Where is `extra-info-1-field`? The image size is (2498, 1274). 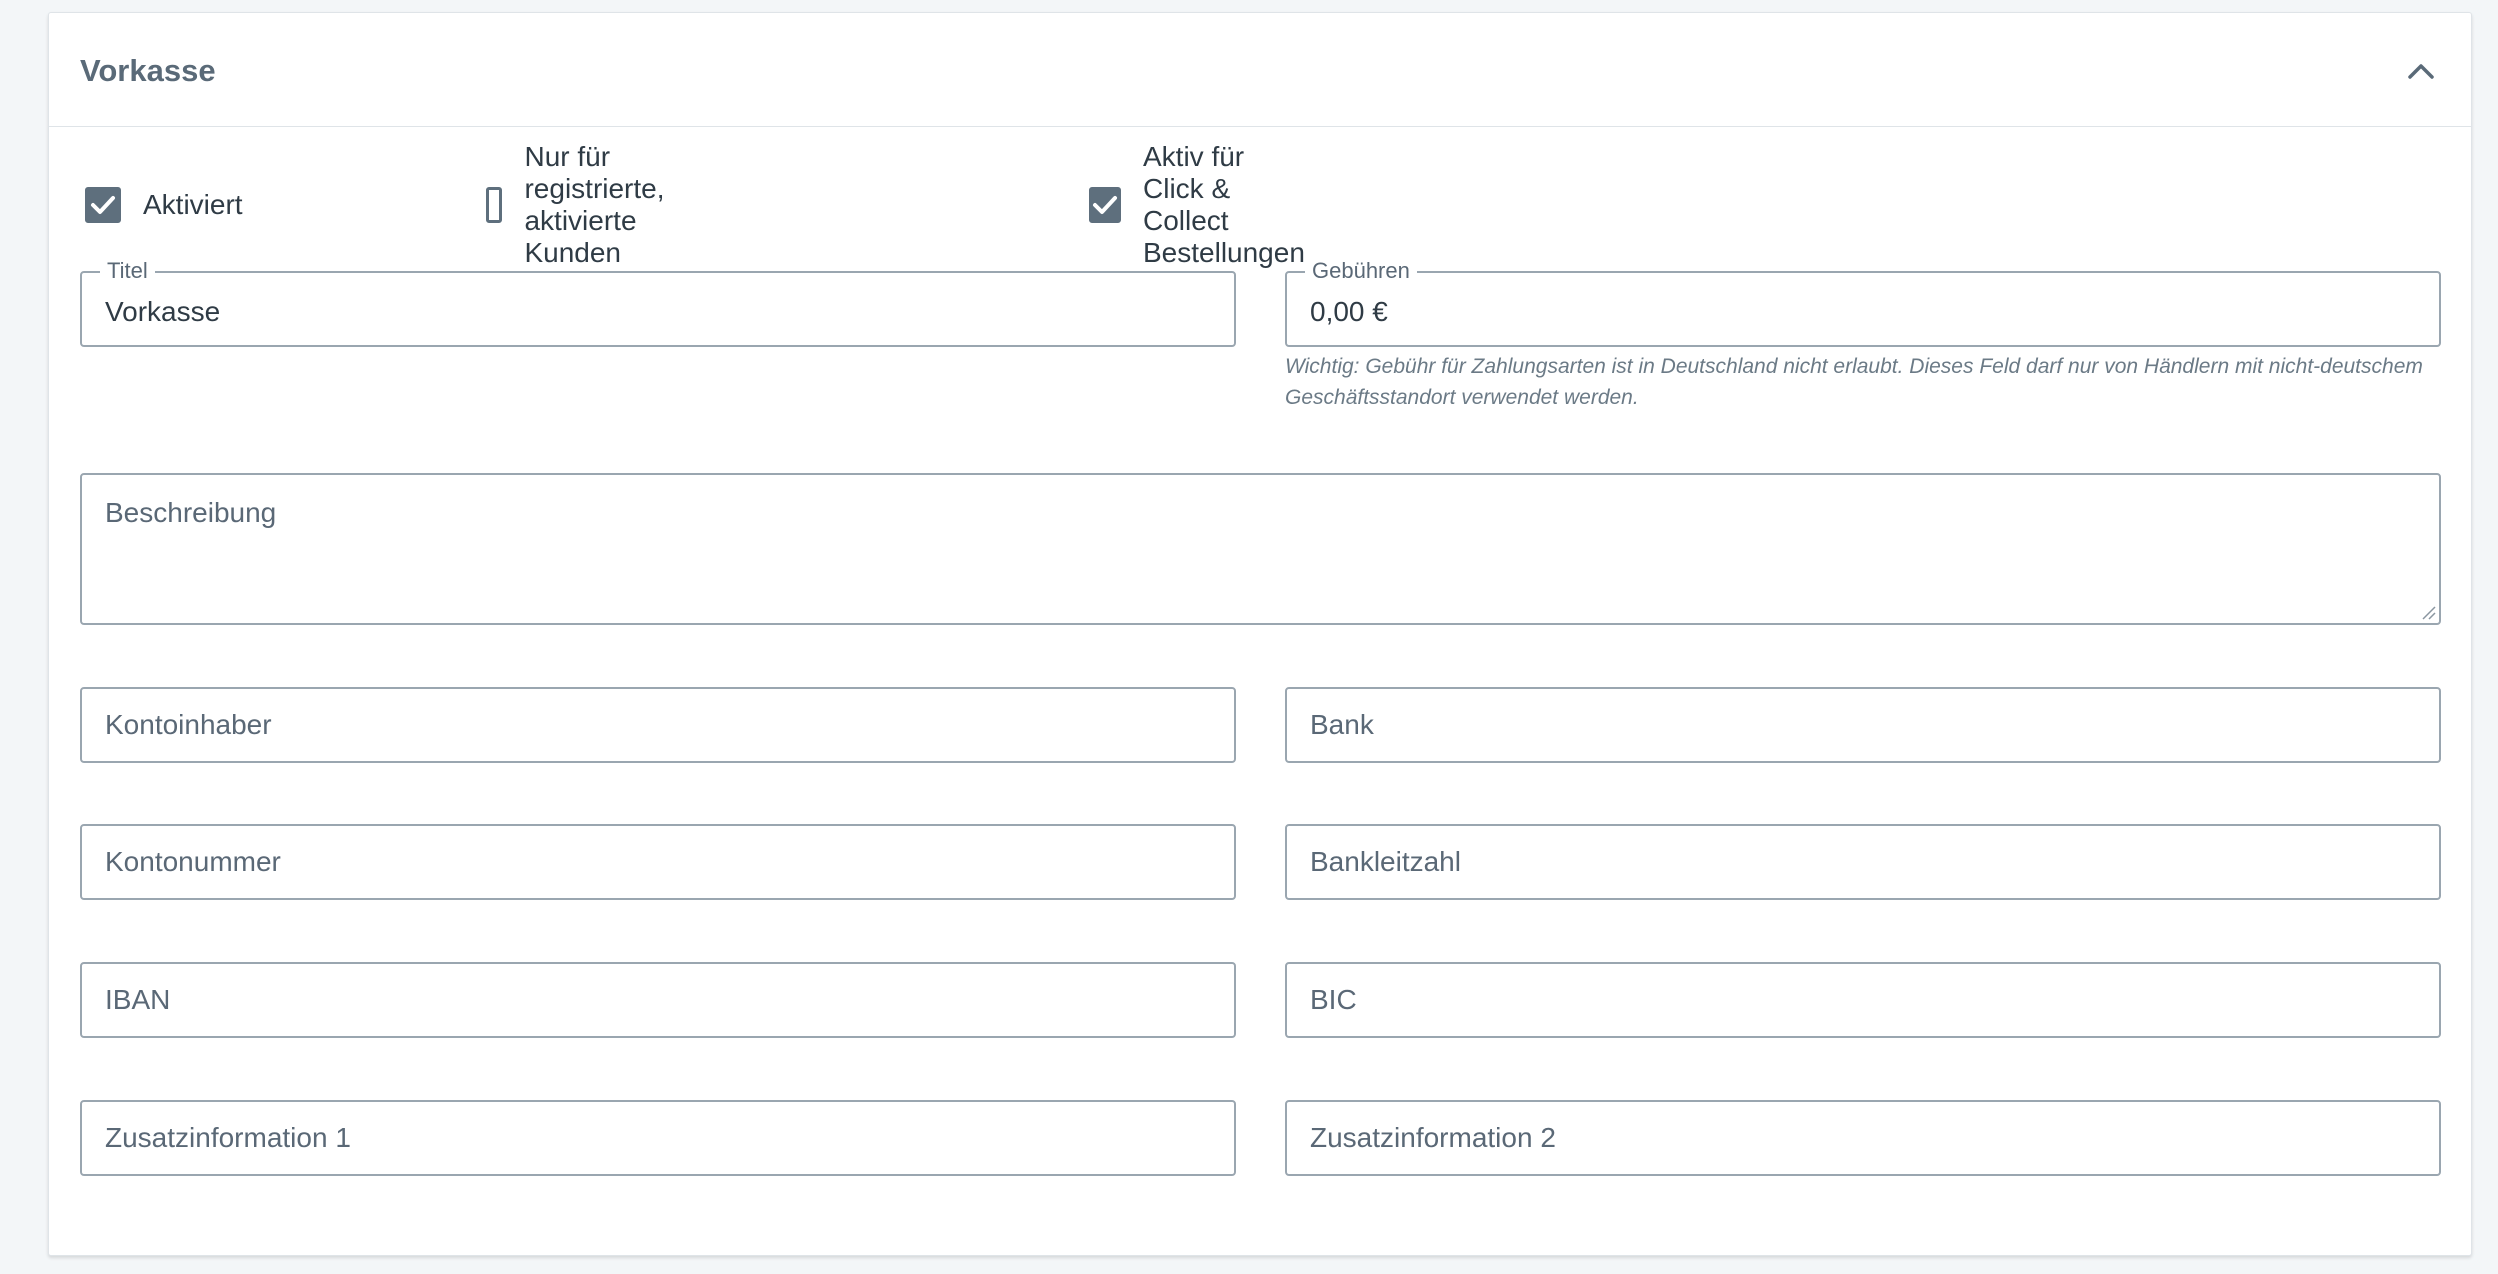
extra-info-1-field is located at coordinates (658, 1138).